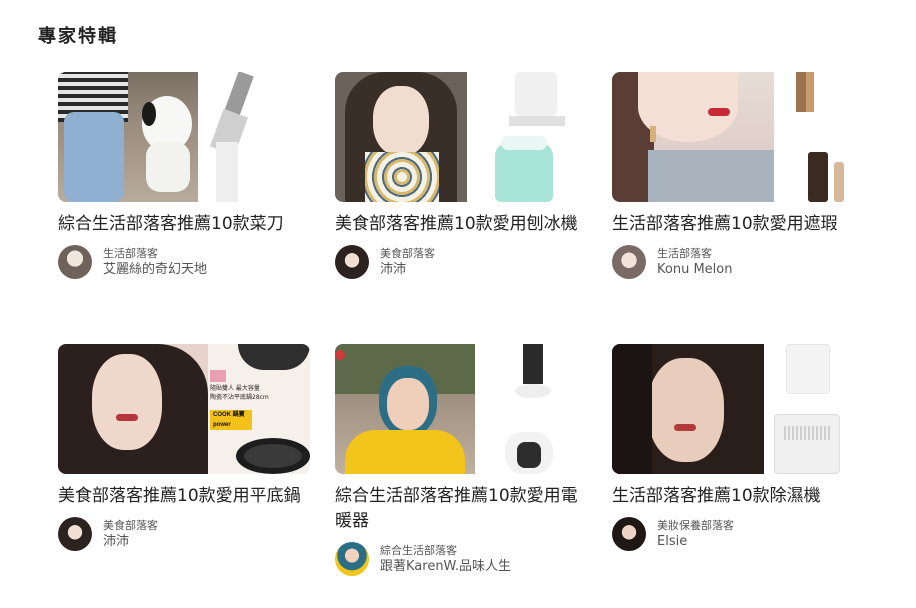 The width and height of the screenshot is (916, 608). I want to click on product-image: 隨貼雙人 最大容量 陶瓷不沾平底鍋28cm COOK 鍋寶 power, so click(259, 409).